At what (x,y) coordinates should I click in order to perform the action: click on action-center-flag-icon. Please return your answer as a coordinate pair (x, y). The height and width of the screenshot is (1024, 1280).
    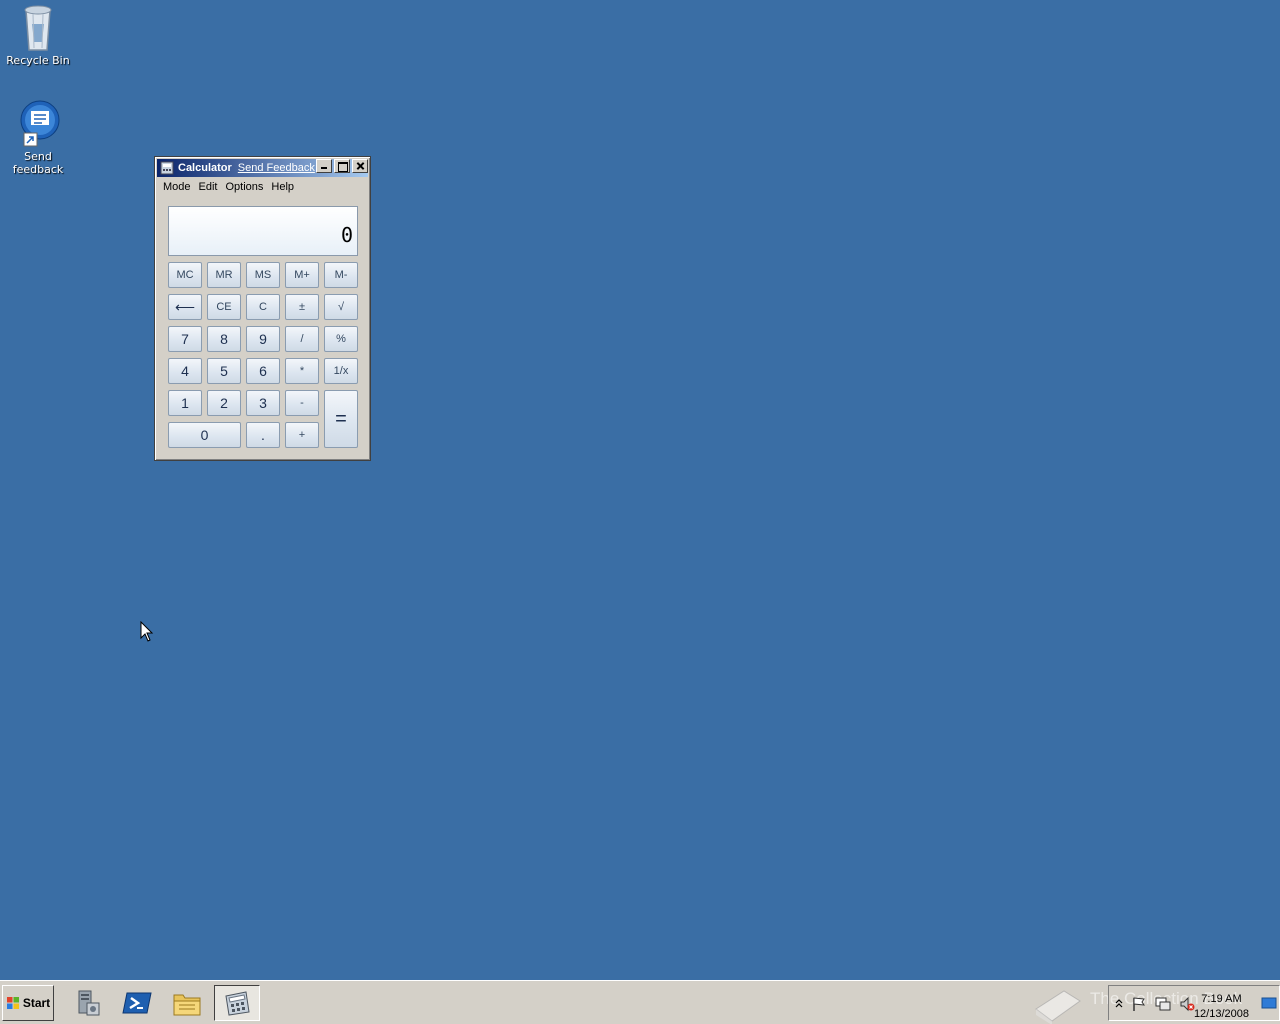
    Looking at the image, I should click on (1139, 1004).